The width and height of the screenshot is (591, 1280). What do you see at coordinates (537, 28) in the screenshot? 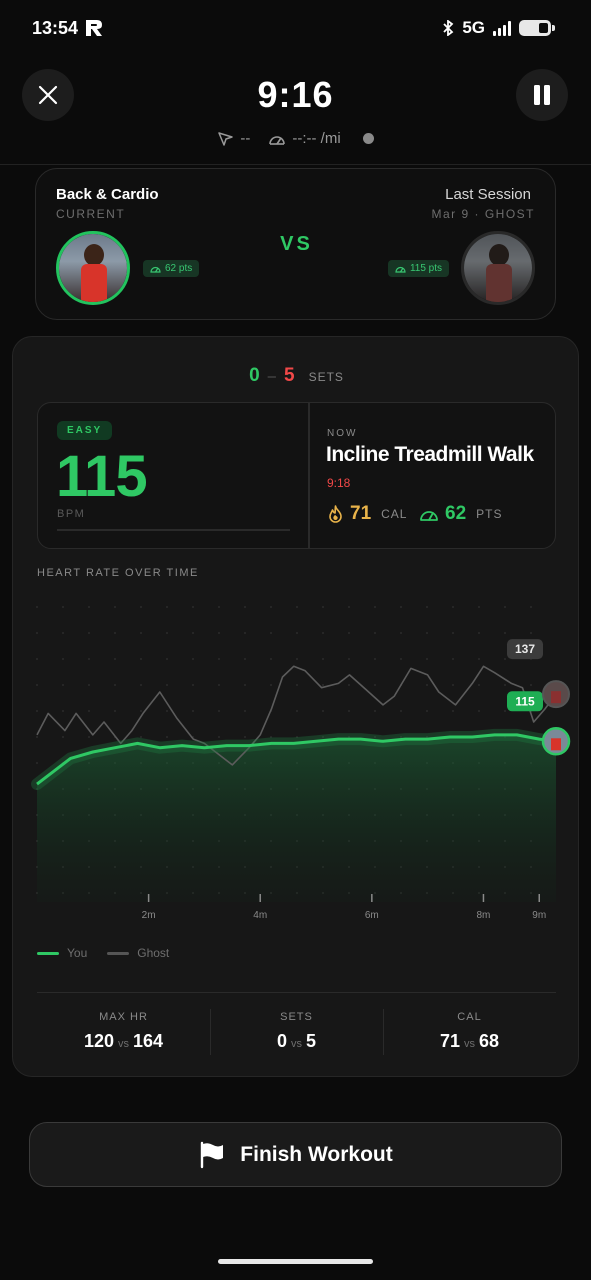
I see `battery-icon` at bounding box center [537, 28].